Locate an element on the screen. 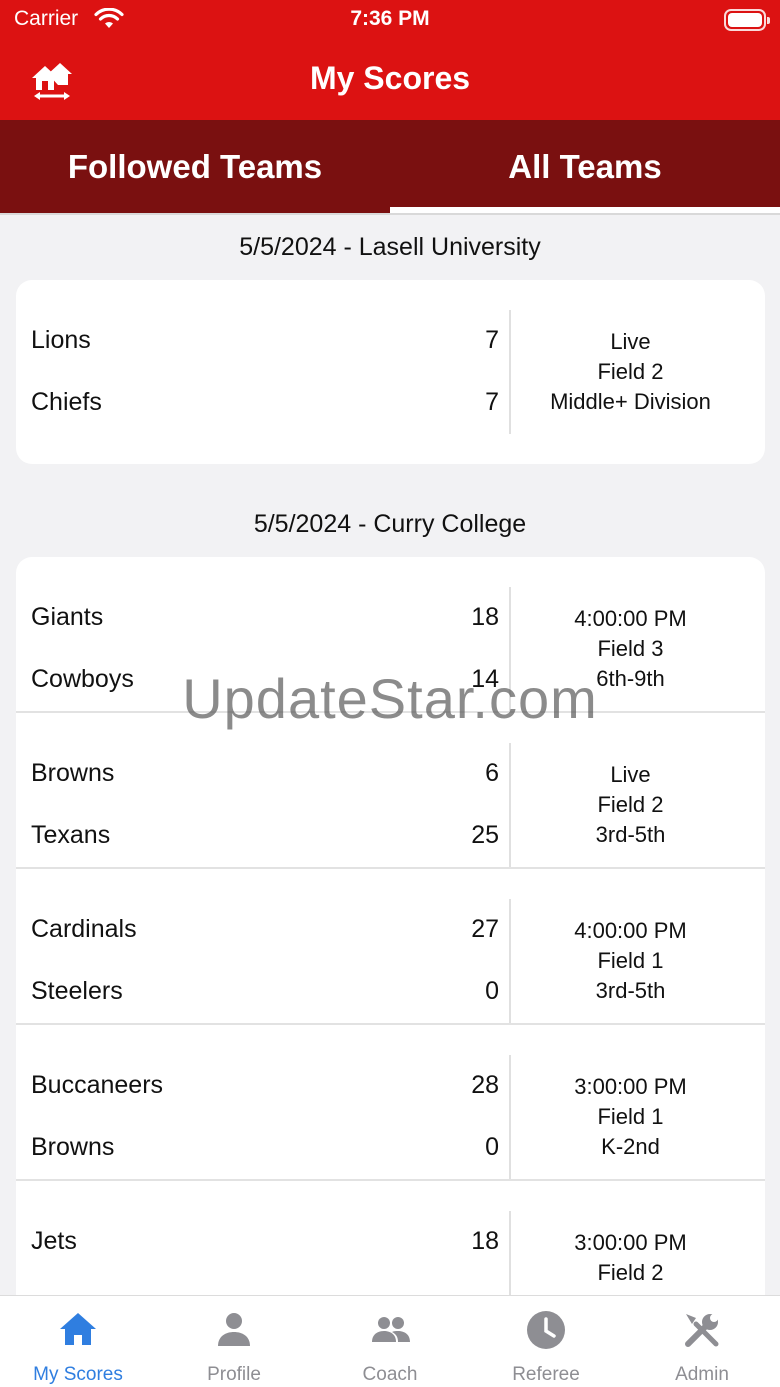  watermark: UpdateStar.com is located at coordinates (390, 698).